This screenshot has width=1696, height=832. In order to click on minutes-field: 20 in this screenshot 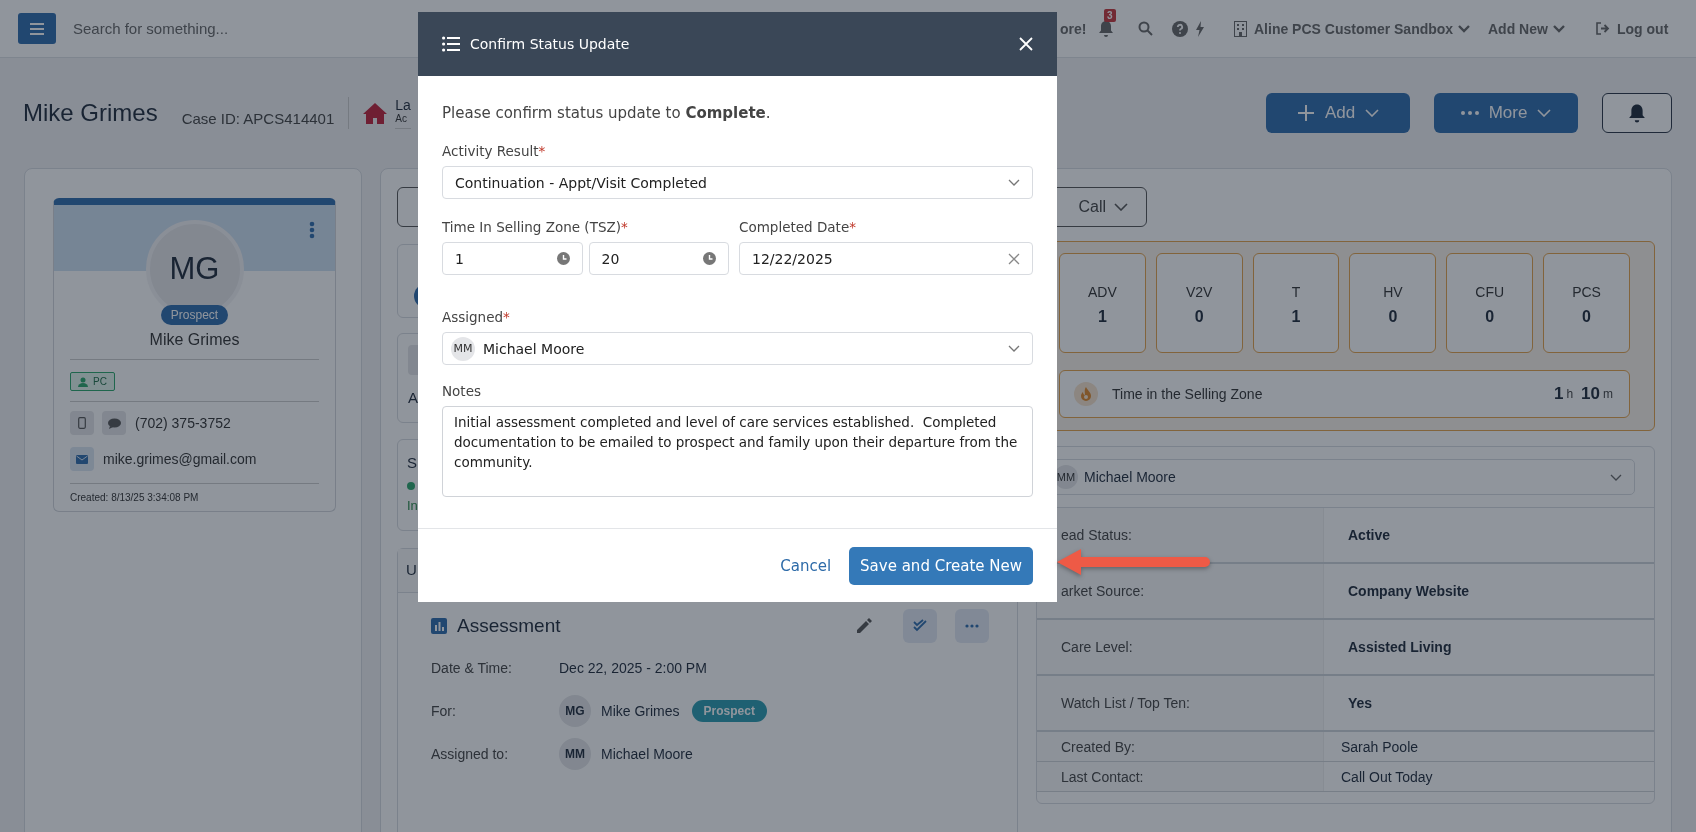, I will do `click(658, 258)`.